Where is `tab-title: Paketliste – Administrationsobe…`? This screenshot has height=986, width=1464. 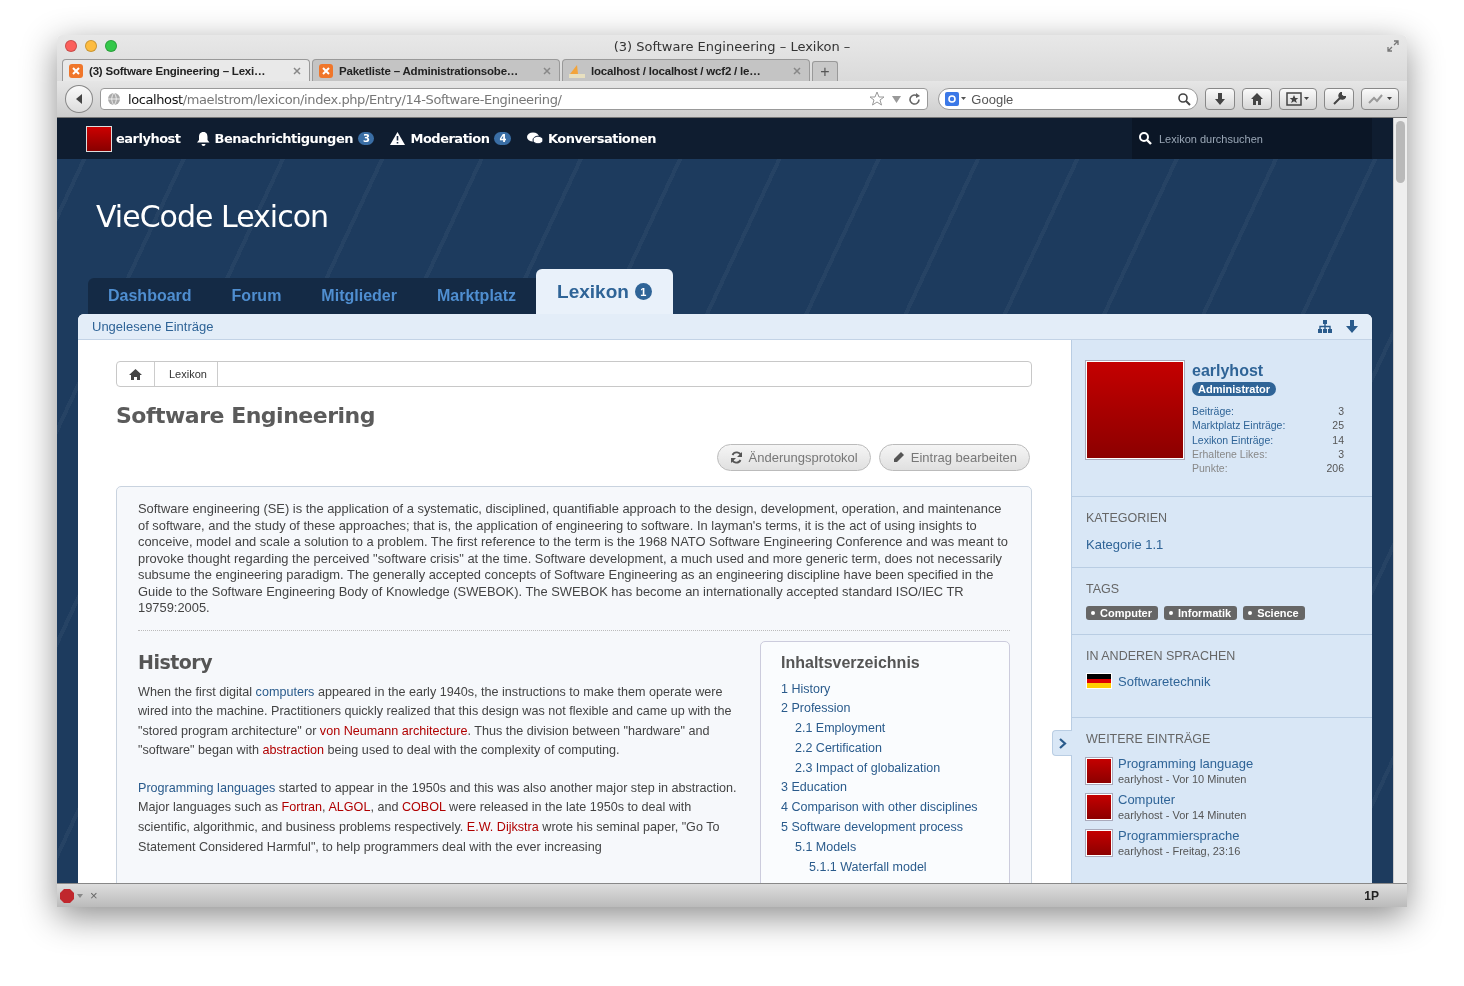 tab-title: Paketliste – Administrationsobe… is located at coordinates (429, 70).